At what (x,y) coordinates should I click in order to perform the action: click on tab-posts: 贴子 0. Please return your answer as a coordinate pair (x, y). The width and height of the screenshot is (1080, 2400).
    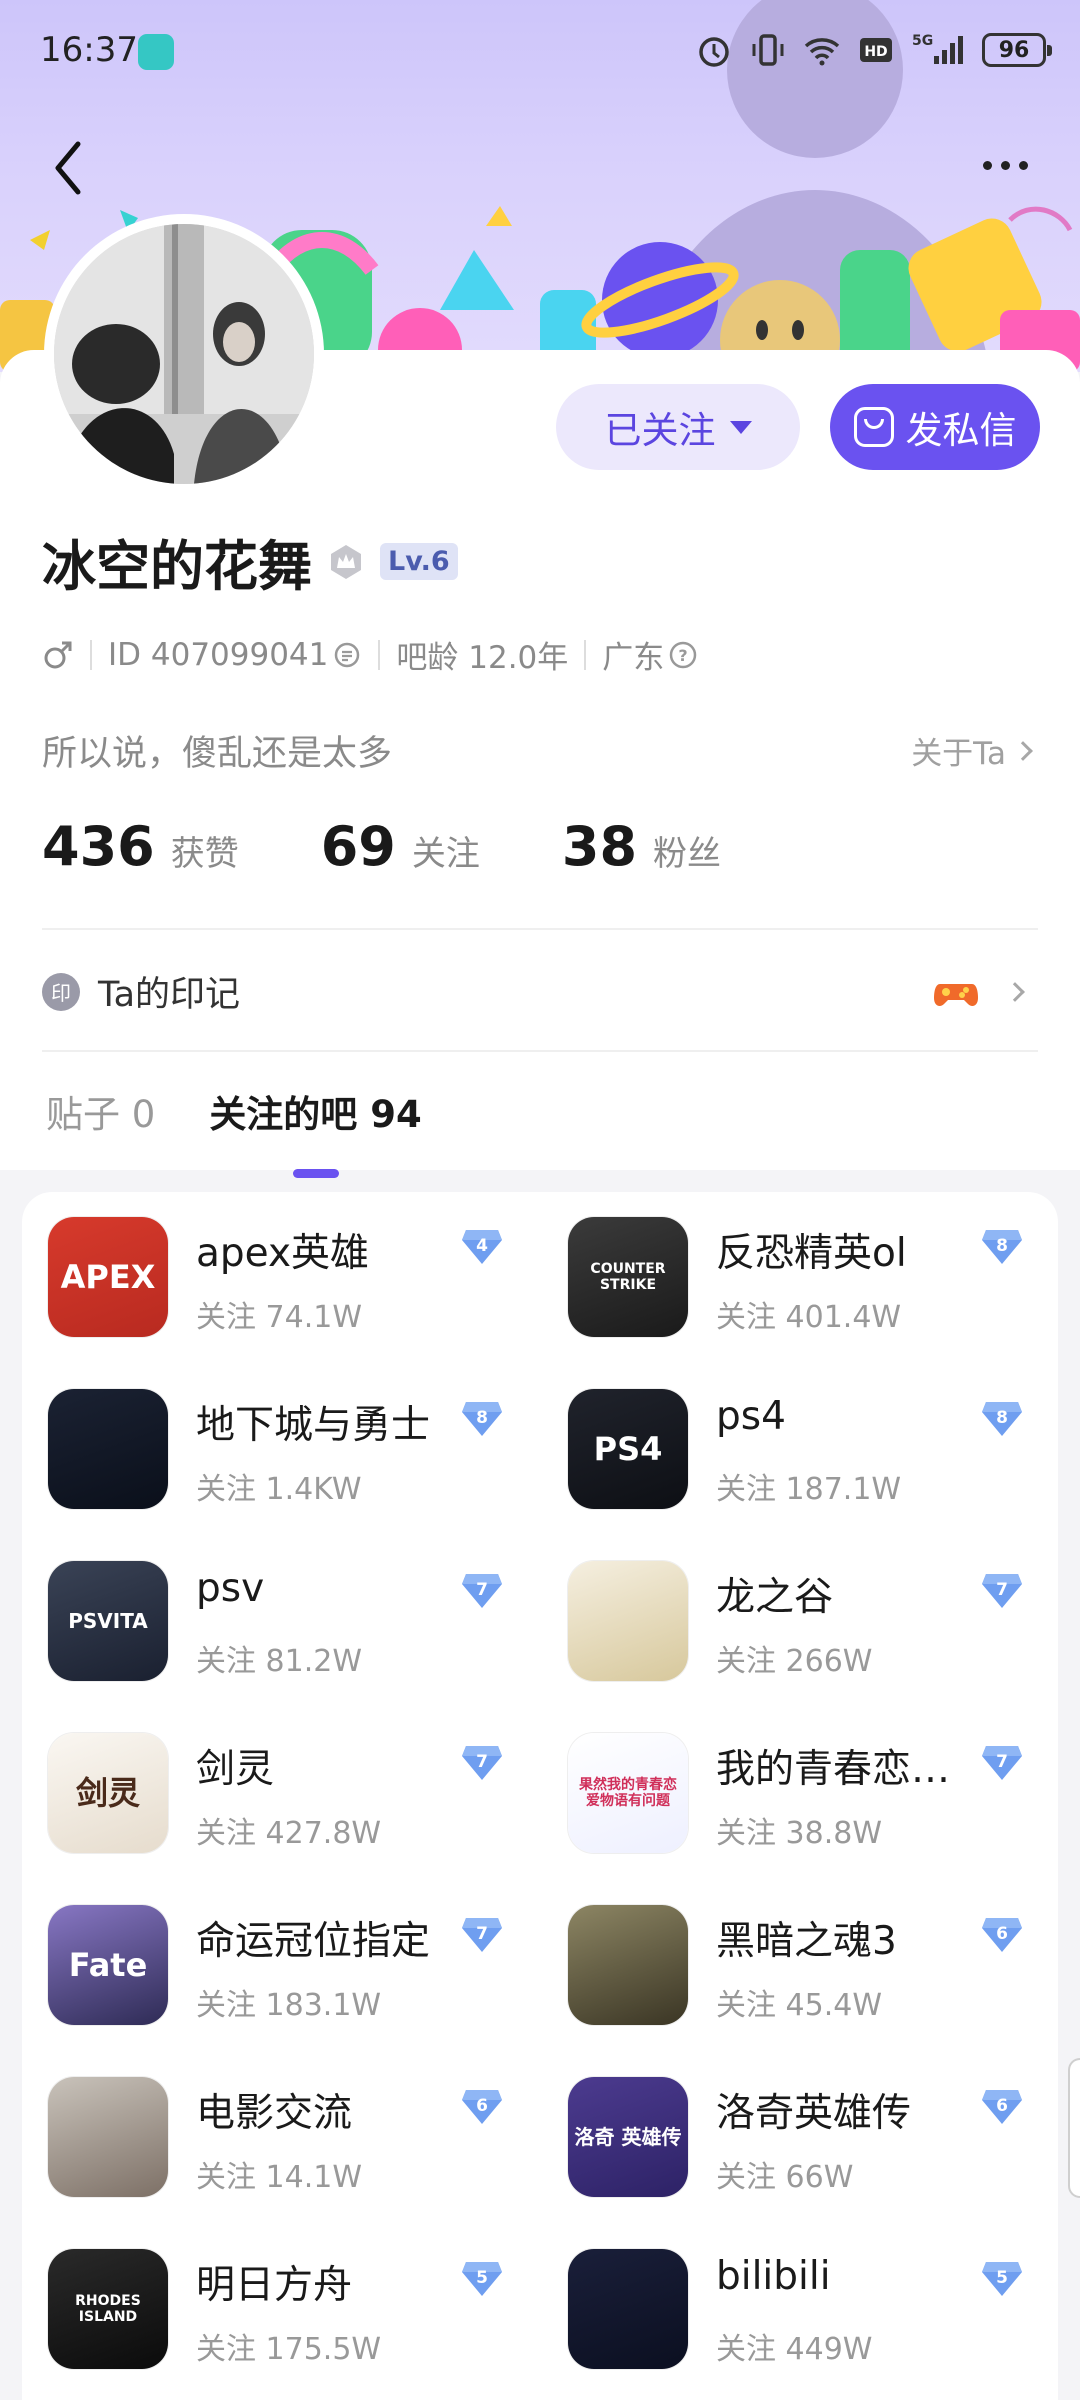
    Looking at the image, I should click on (100, 1123).